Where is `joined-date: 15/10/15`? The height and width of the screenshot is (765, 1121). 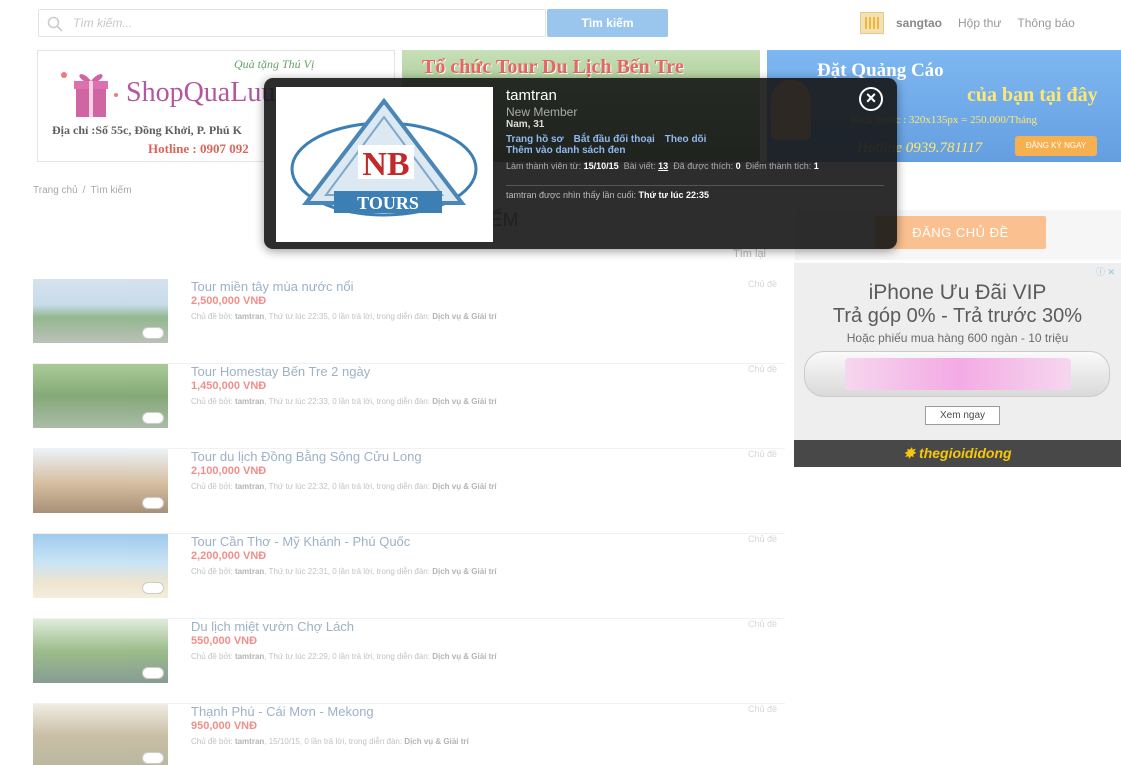 joined-date: 15/10/15 is located at coordinates (601, 166).